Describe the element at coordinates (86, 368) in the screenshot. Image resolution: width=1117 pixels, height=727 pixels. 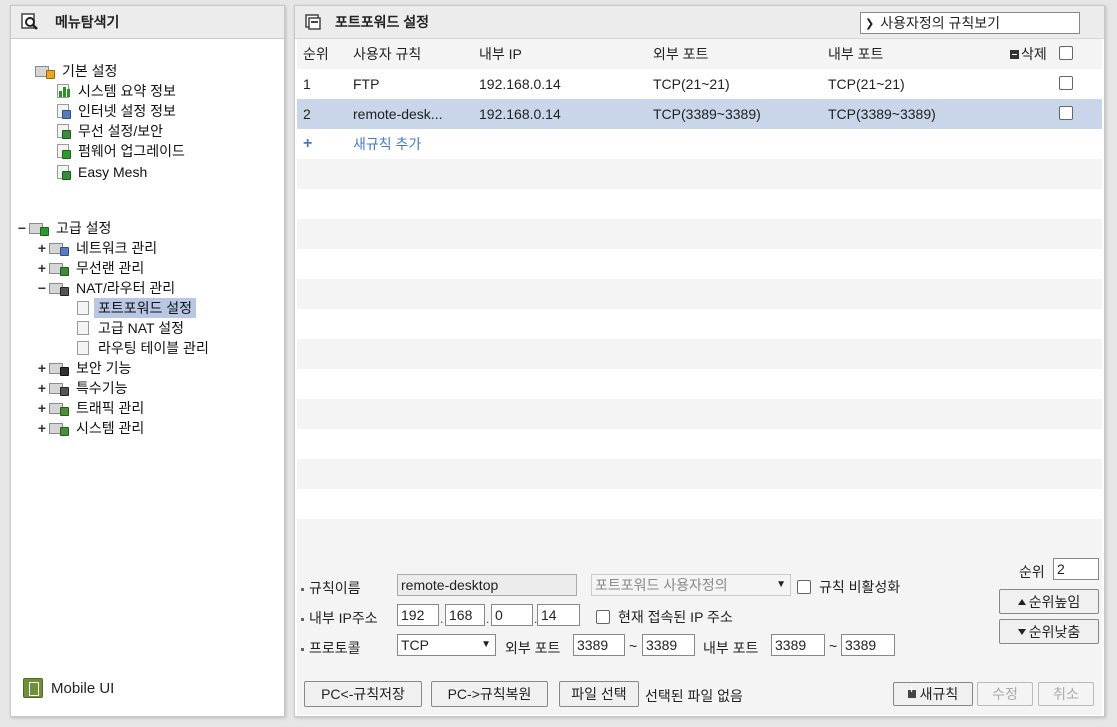
I see `tree-node-security: + 보안 기능` at that location.